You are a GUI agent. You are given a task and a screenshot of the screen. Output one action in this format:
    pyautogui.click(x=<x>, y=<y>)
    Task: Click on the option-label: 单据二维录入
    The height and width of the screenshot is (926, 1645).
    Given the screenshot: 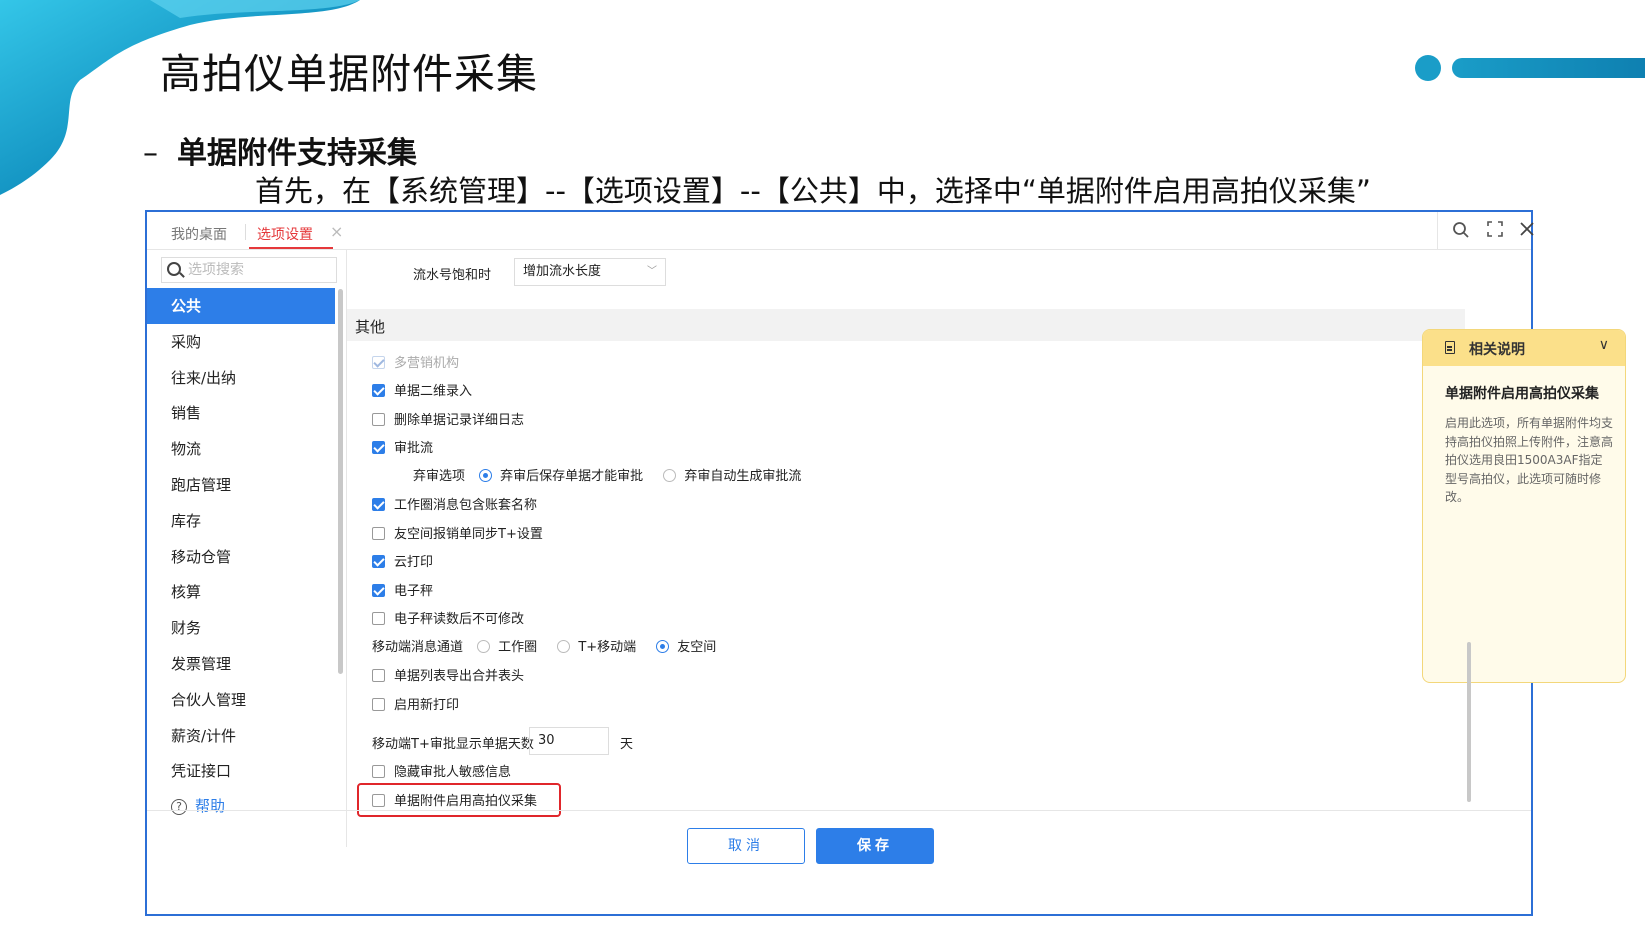 What is the action you would take?
    pyautogui.click(x=433, y=391)
    